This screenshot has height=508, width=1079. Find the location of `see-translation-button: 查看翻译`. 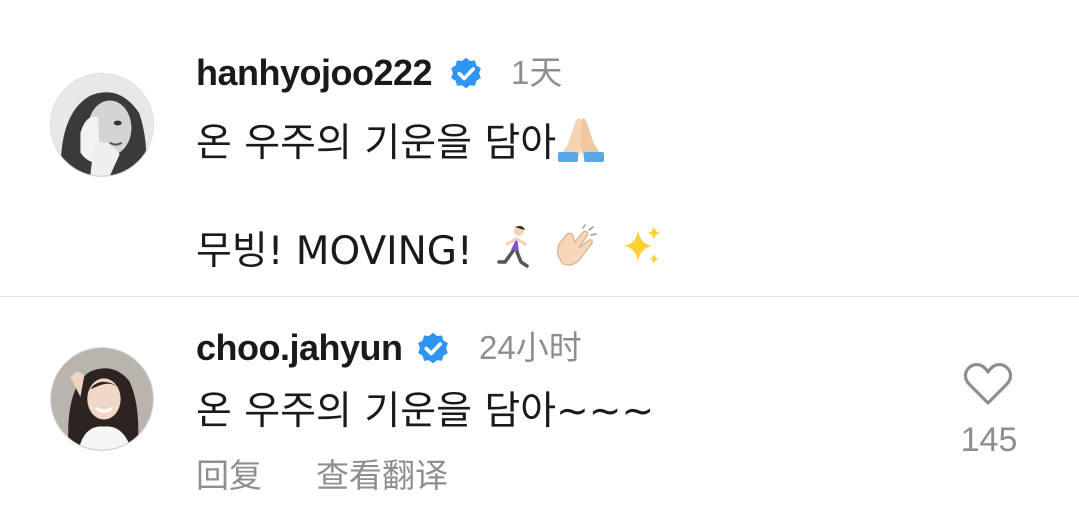

see-translation-button: 查看翻译 is located at coordinates (382, 476).